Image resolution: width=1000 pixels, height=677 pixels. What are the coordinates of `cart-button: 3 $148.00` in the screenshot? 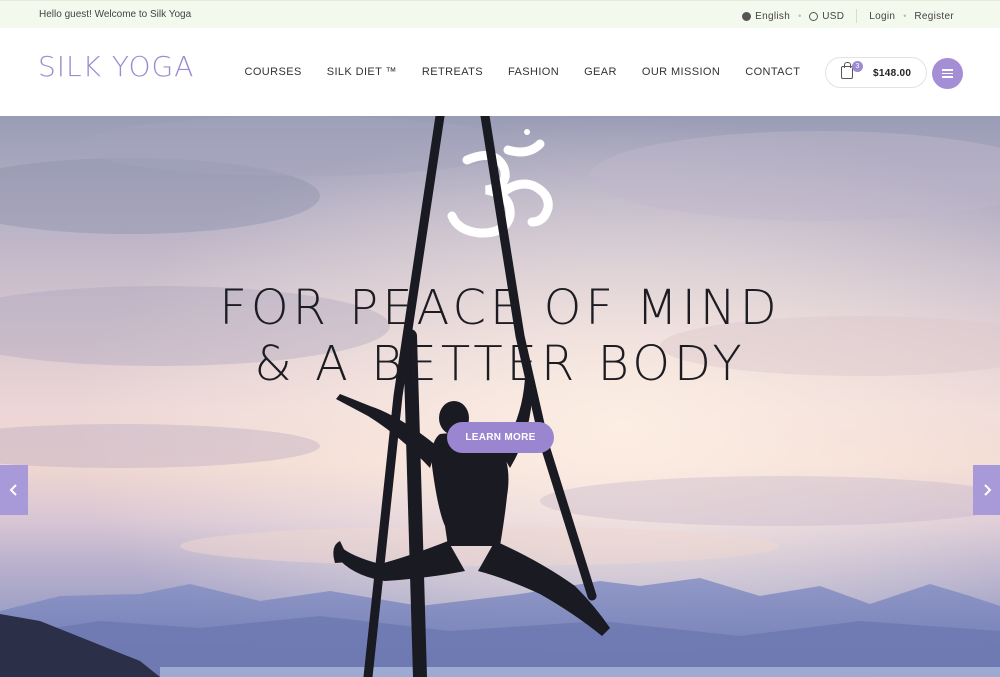 It's located at (876, 72).